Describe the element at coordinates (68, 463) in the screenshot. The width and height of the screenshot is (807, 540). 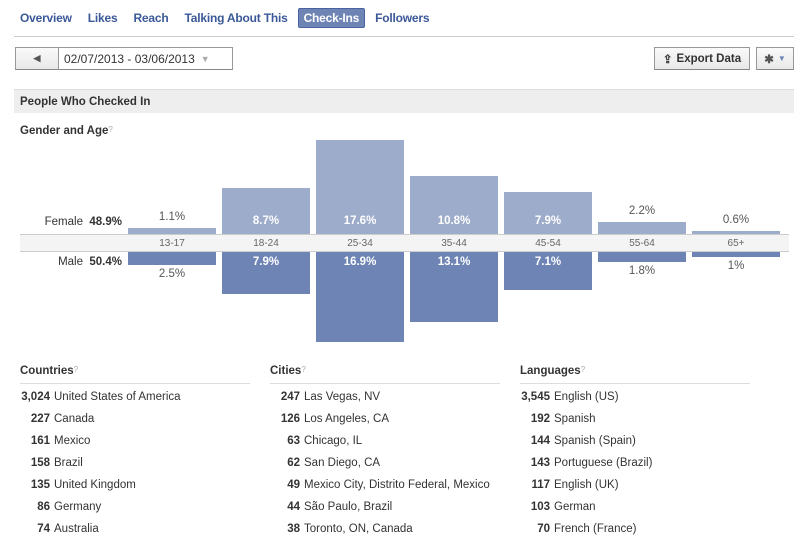
I see `item-label: Brazil` at that location.